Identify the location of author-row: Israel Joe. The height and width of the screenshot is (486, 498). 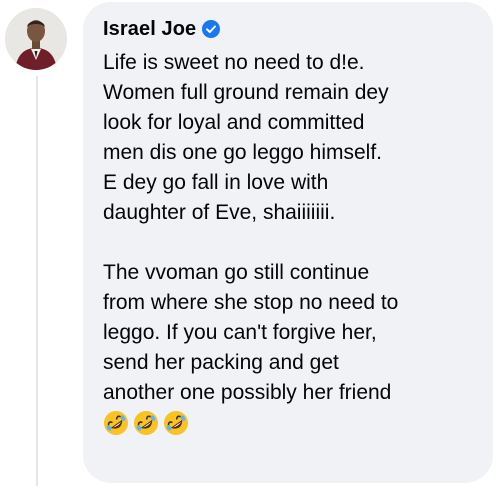
(293, 29).